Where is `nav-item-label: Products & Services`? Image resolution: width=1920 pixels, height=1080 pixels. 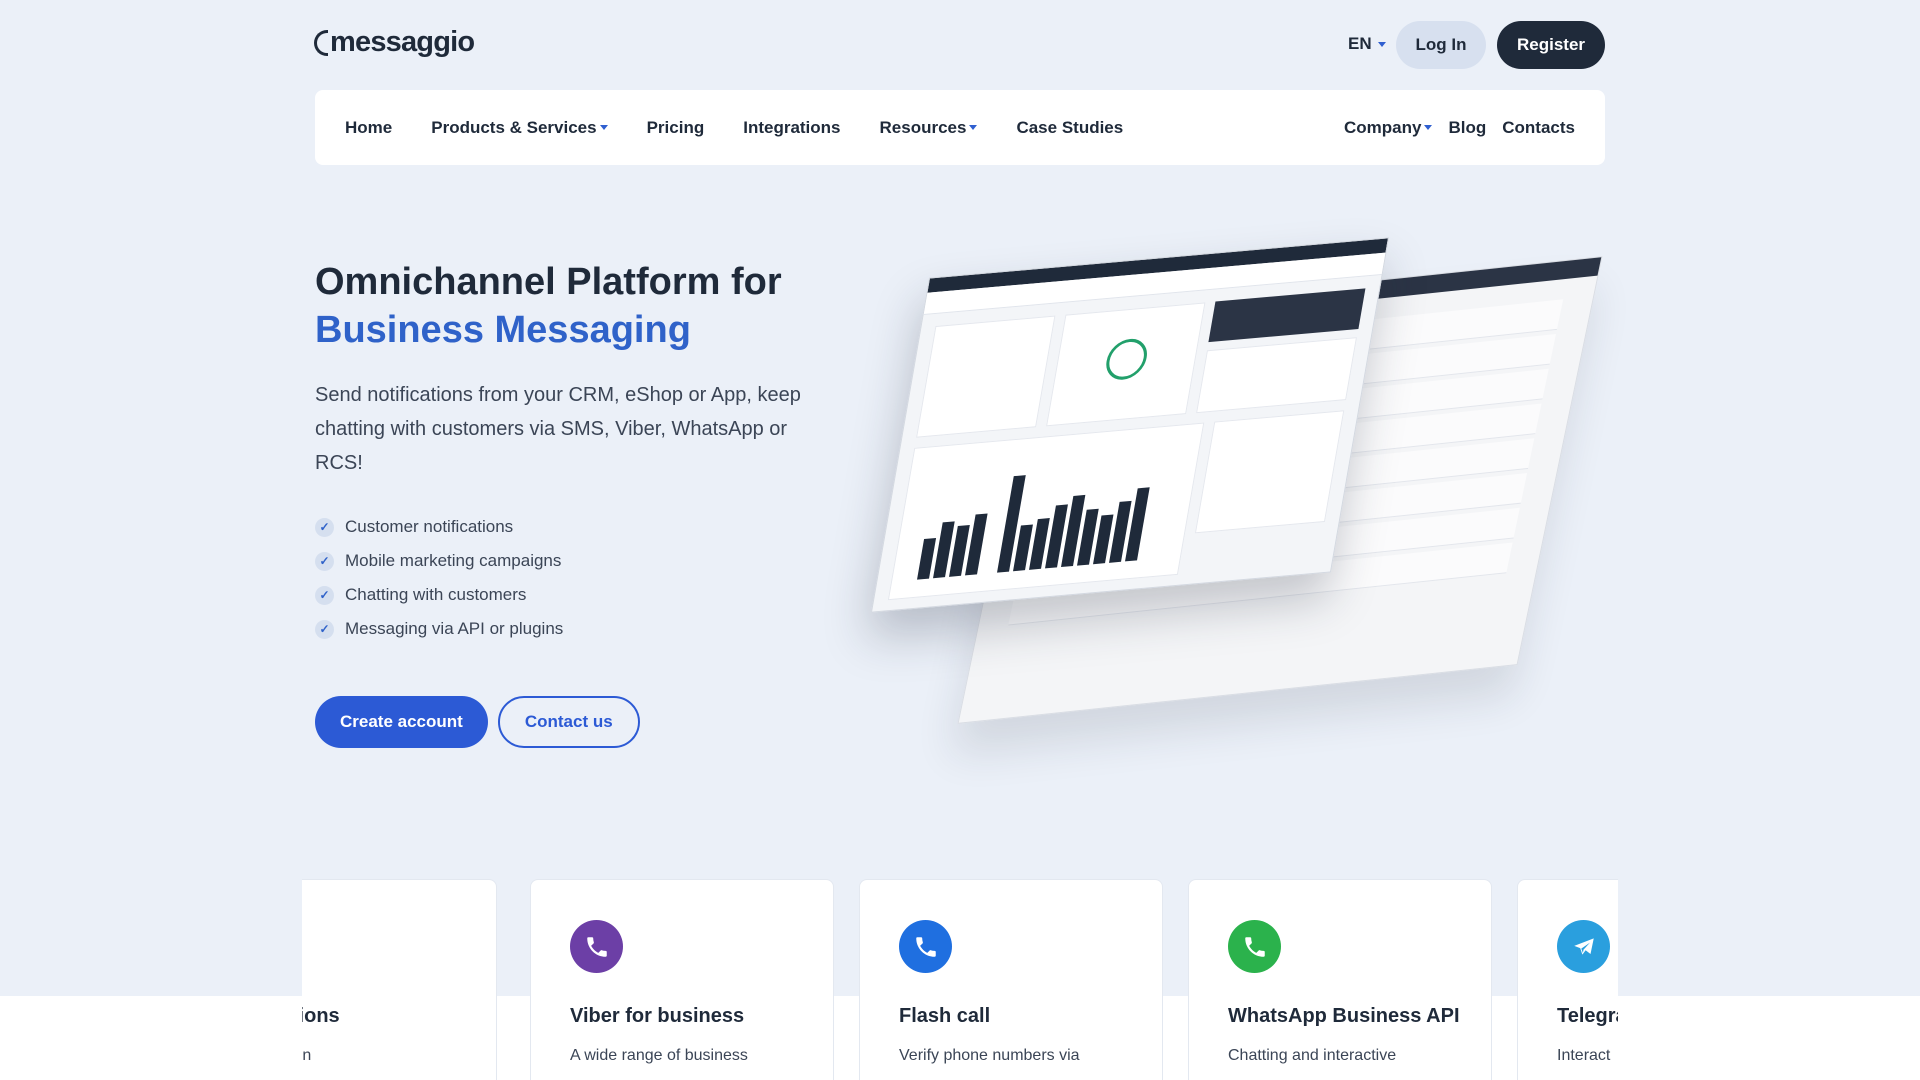 nav-item-label: Products & Services is located at coordinates (514, 127).